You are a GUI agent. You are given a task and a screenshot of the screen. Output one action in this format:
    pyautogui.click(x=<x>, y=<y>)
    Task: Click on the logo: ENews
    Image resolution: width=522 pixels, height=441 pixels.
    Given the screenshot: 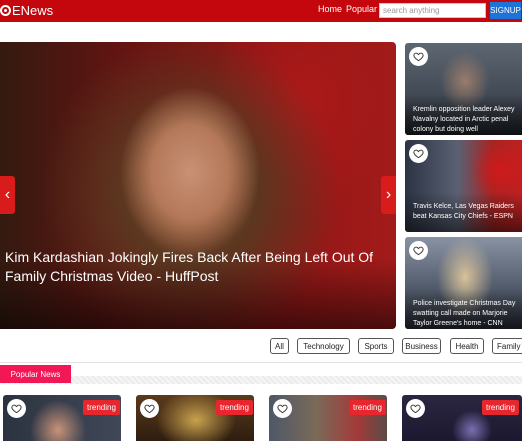 What is the action you would take?
    pyautogui.click(x=26, y=10)
    